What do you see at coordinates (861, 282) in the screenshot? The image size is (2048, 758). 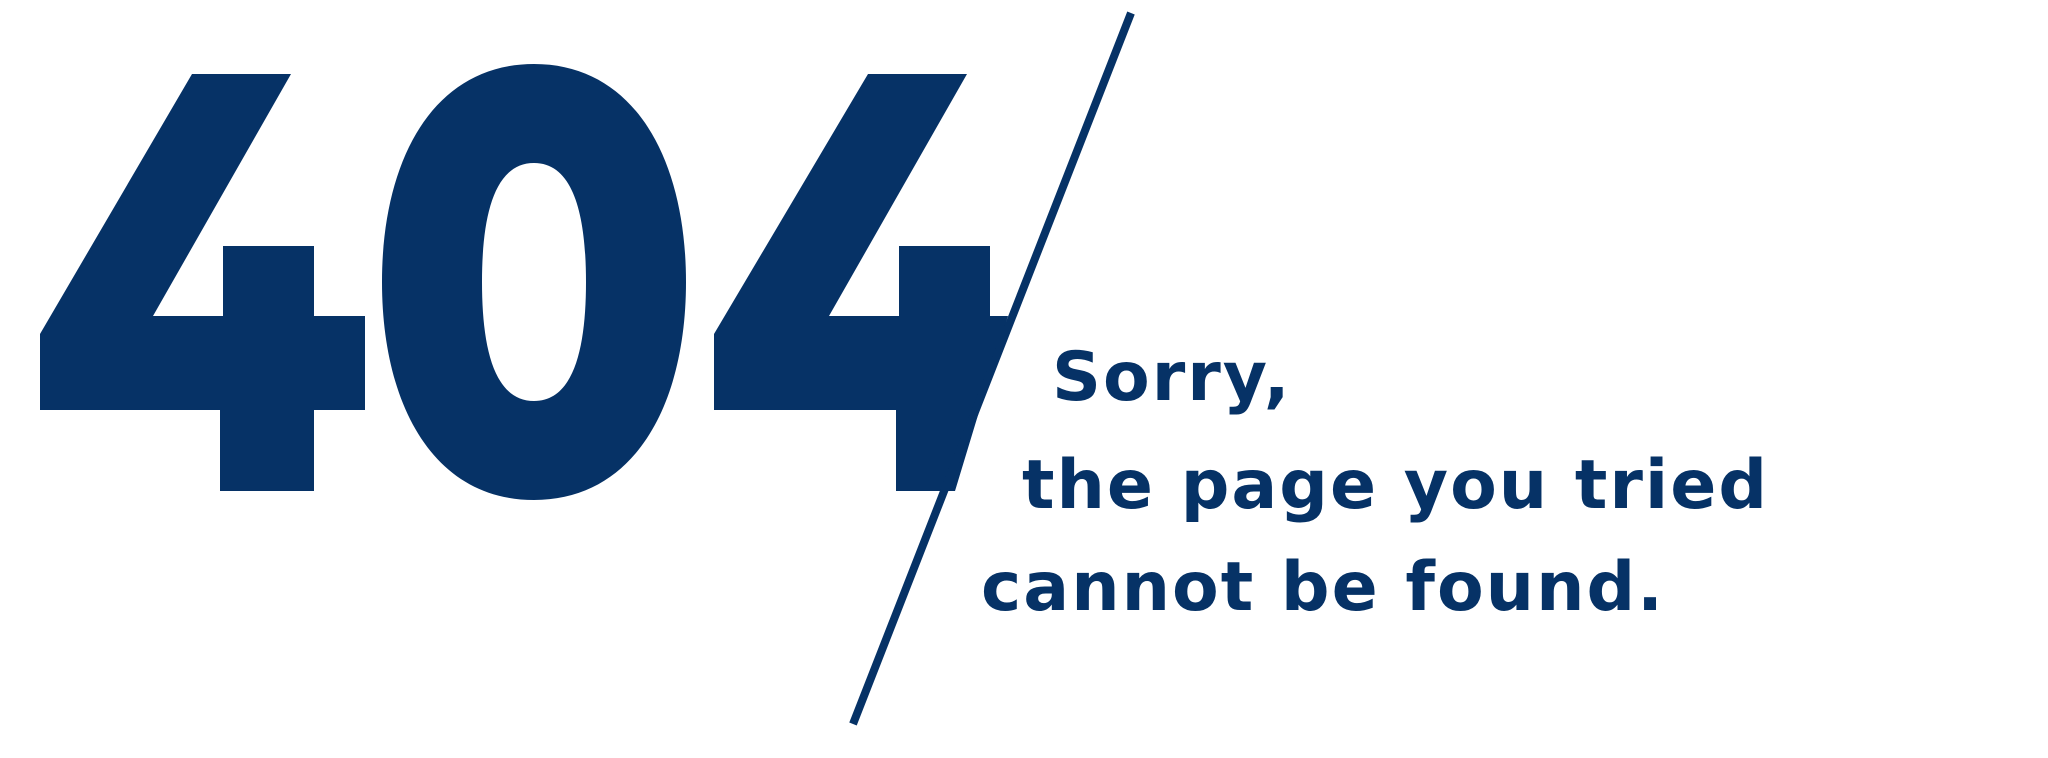 I see `error-code-digit-second-four` at bounding box center [861, 282].